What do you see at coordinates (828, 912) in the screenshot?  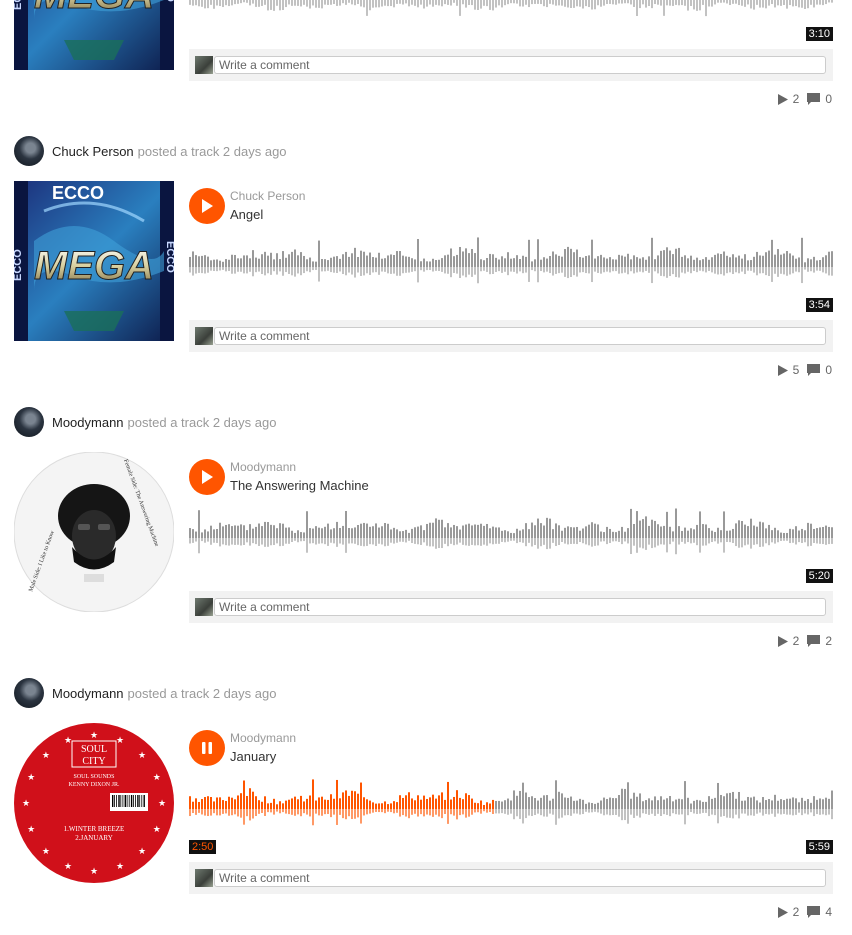 I see `comment-count-value: 4` at bounding box center [828, 912].